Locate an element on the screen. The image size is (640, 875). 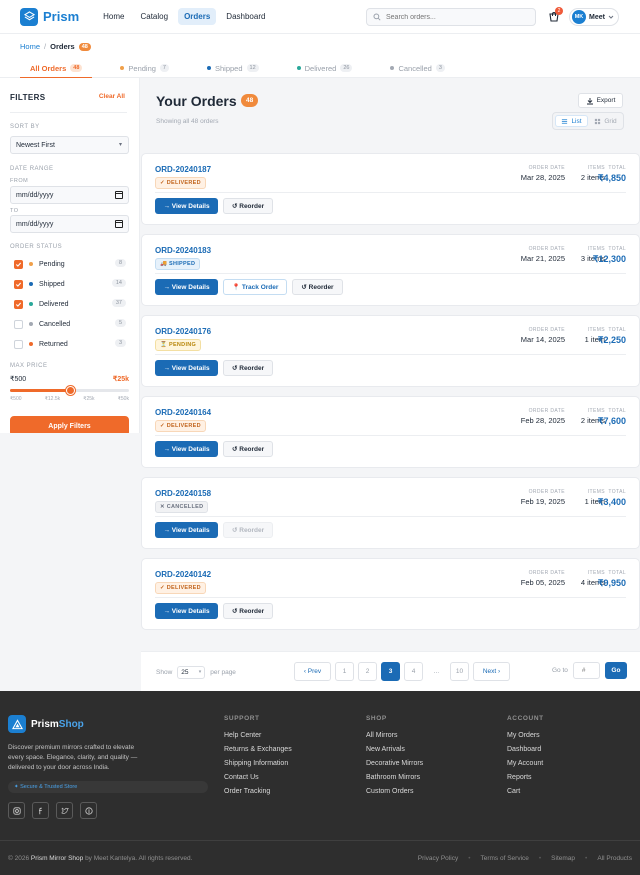
footer-link: New Arrivals is located at coordinates (394, 749).